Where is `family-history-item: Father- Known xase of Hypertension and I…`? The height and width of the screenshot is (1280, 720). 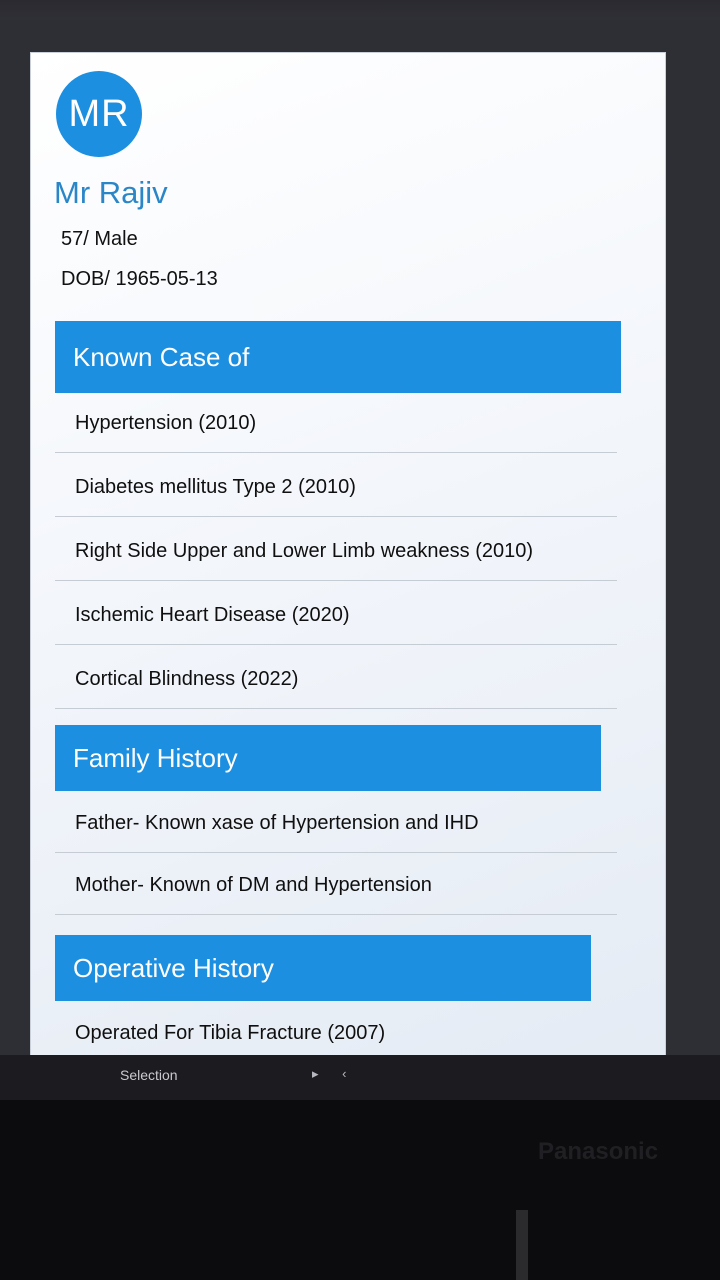 family-history-item: Father- Known xase of Hypertension and I… is located at coordinates (336, 823).